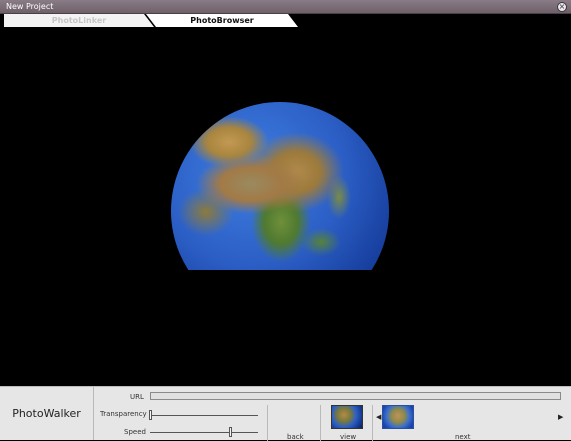  What do you see at coordinates (204, 415) in the screenshot?
I see `transparency-slider-track` at bounding box center [204, 415].